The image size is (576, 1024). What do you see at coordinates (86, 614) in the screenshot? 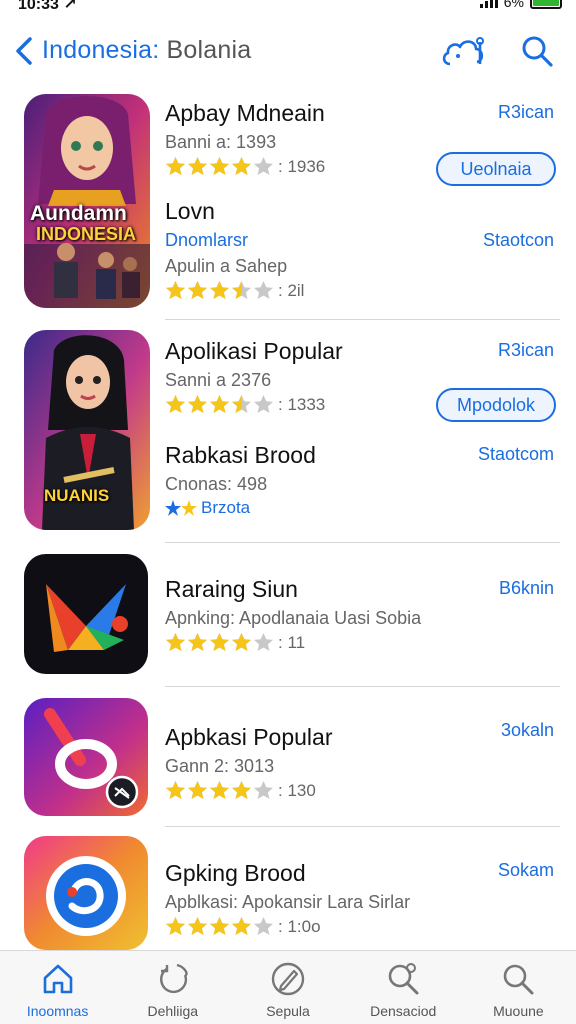
I see `app-icon-raraing` at bounding box center [86, 614].